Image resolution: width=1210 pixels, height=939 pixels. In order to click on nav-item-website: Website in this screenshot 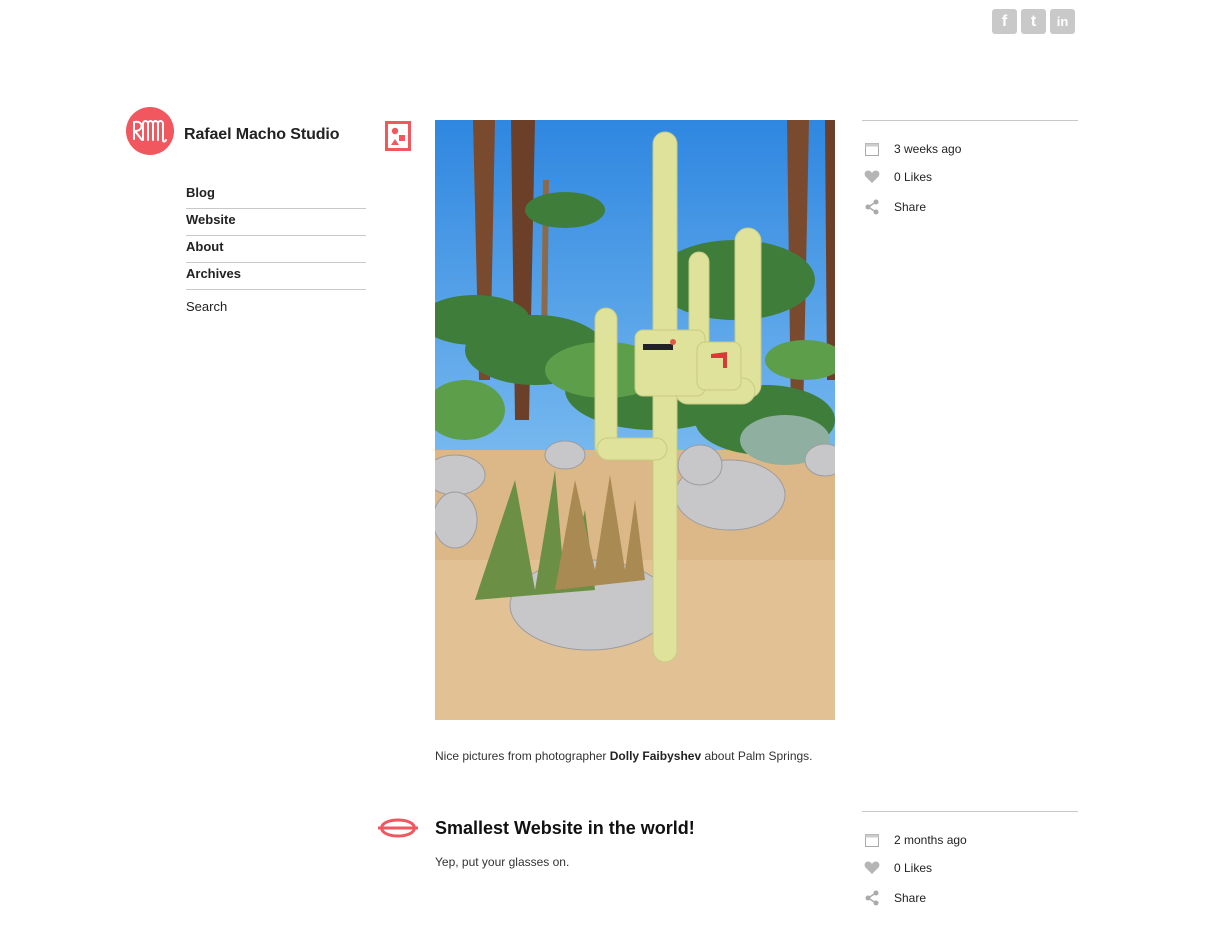, I will do `click(276, 222)`.